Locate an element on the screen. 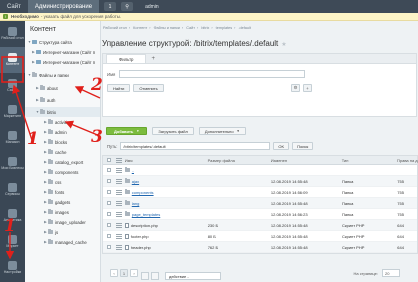  breadcrumb-item: bitrix is located at coordinates (205, 28).